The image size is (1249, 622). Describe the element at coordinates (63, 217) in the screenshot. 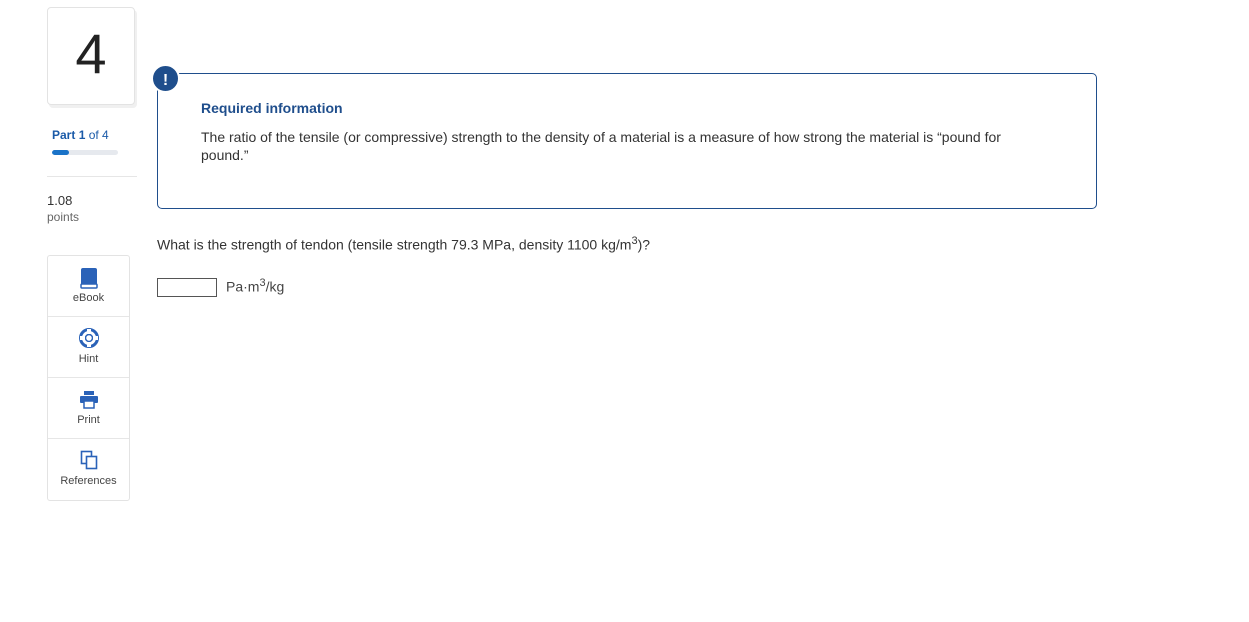

I see `points-label: points` at that location.